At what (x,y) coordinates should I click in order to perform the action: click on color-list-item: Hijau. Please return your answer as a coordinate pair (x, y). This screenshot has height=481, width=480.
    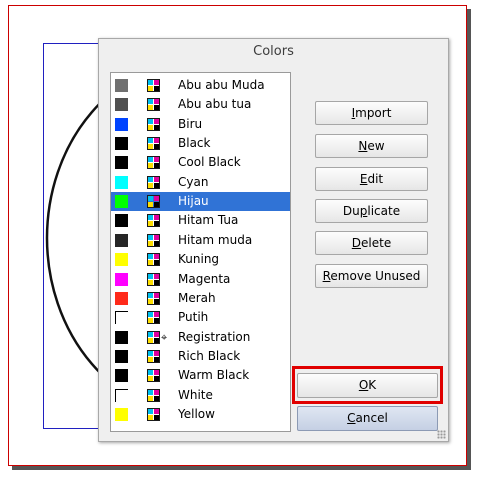
    Looking at the image, I should click on (200, 202).